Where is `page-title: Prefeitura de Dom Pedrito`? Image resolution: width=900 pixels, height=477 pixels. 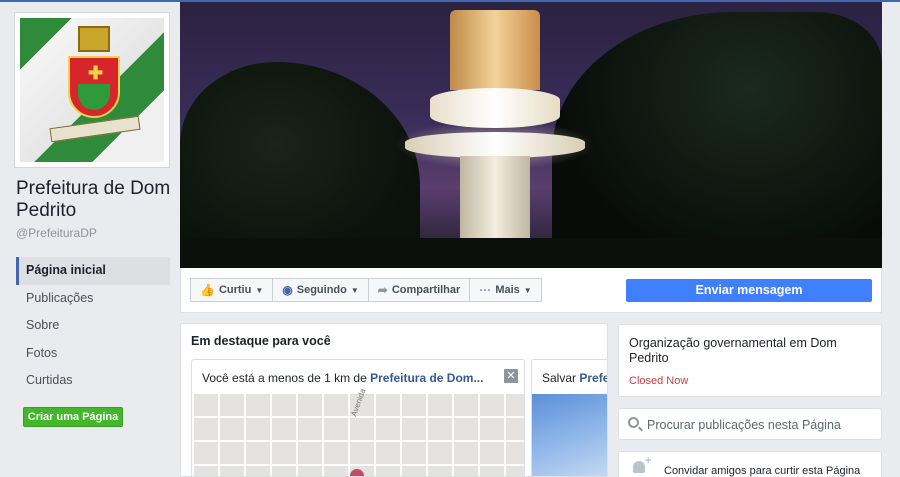 page-title: Prefeitura de Dom Pedrito is located at coordinates (96, 200).